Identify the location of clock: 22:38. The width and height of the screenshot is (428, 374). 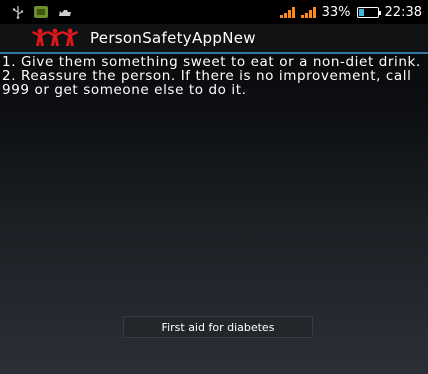
(403, 12).